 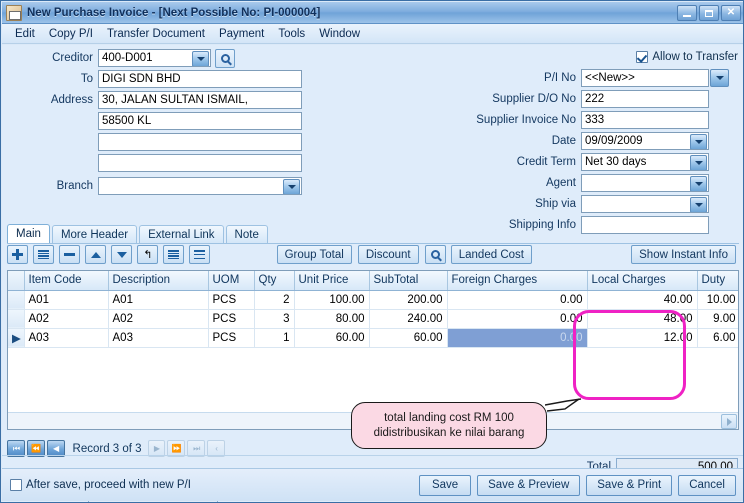 What do you see at coordinates (94, 234) in the screenshot?
I see `tab-more-header: More Header` at bounding box center [94, 234].